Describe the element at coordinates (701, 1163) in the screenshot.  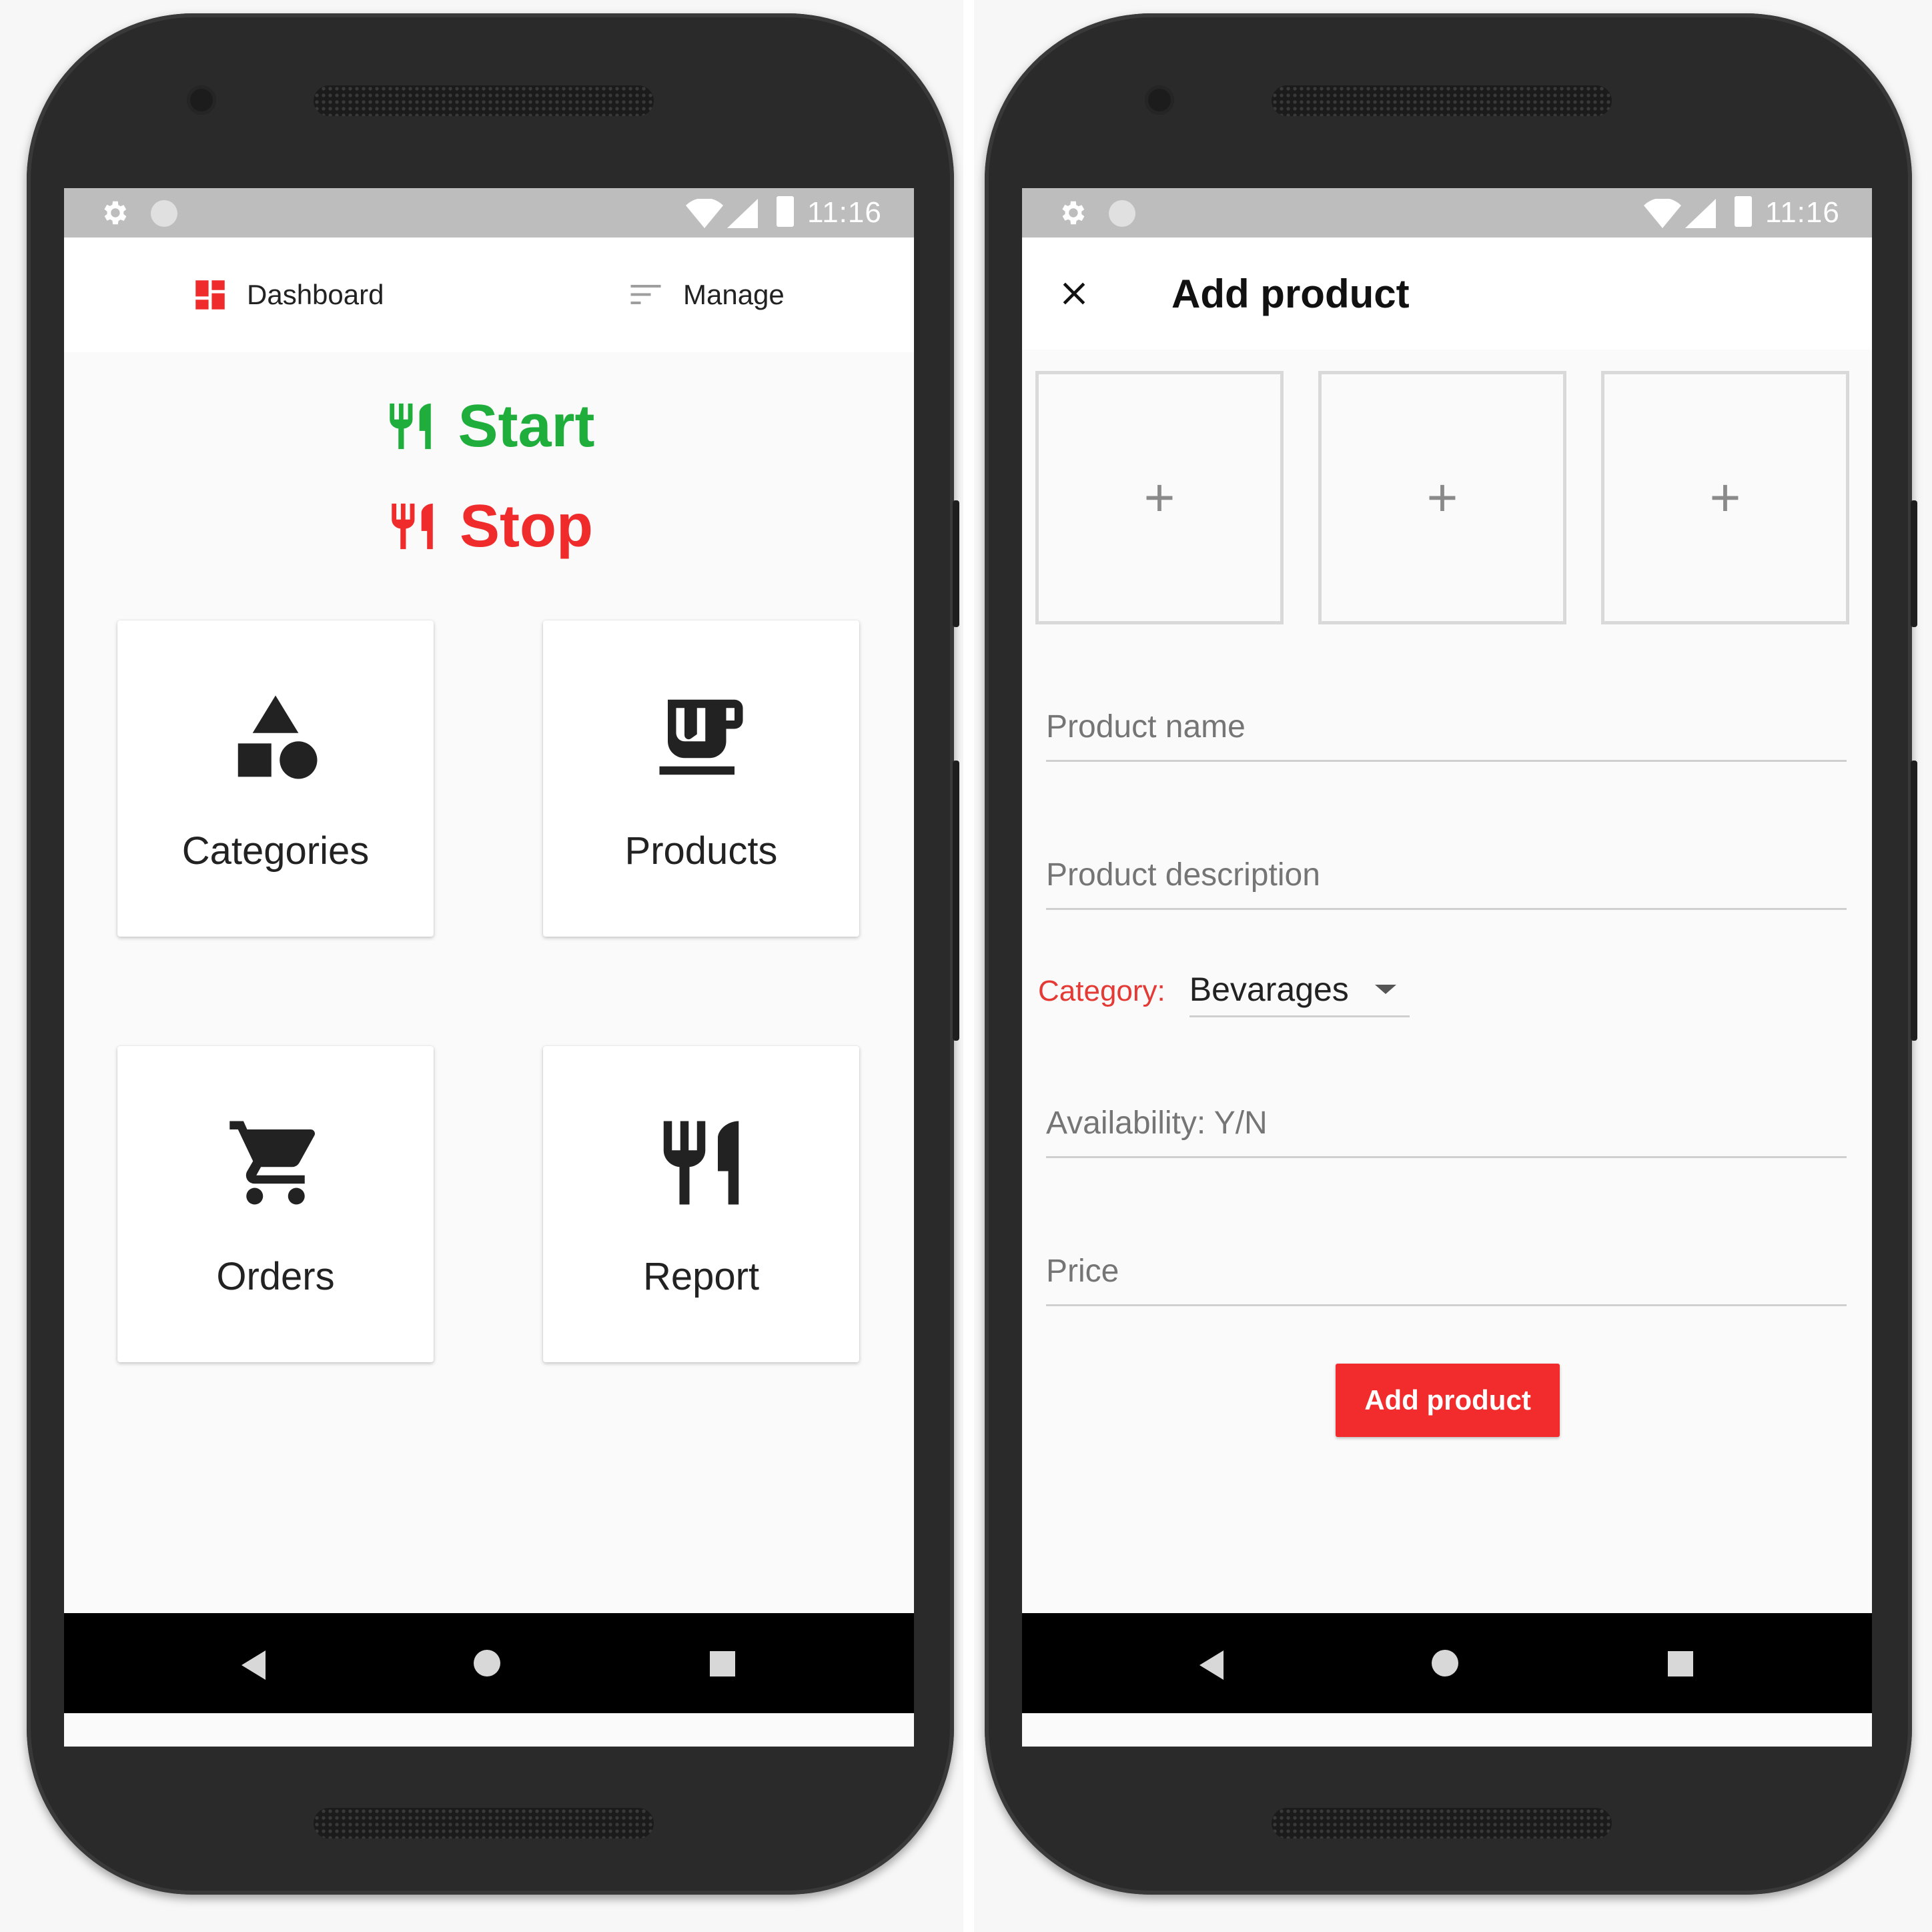
I see `restaurant-icon` at that location.